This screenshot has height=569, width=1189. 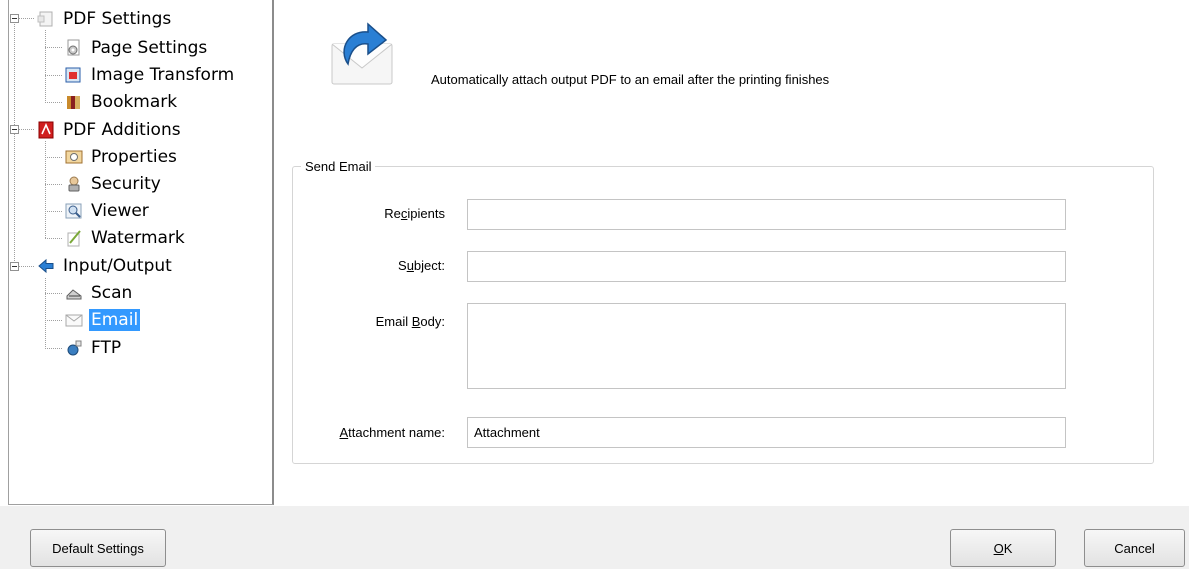 I want to click on dialog-button-bar: Default Settings OK Cancel, so click(x=594, y=537).